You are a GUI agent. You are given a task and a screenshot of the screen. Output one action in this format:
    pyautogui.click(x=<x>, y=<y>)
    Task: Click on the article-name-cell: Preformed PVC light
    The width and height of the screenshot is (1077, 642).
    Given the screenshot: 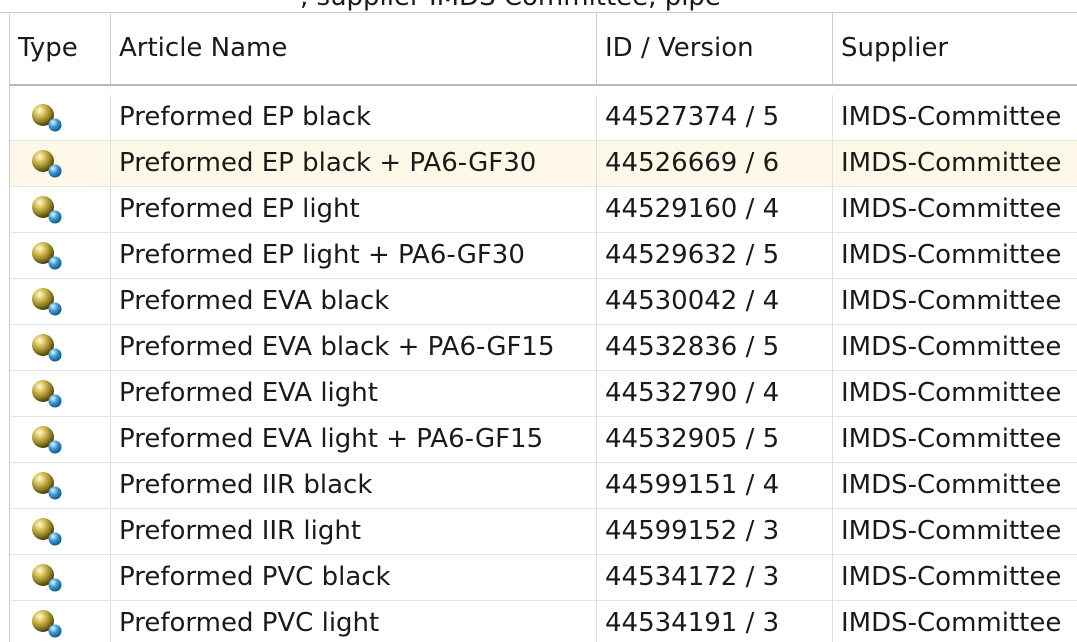 What is the action you would take?
    pyautogui.click(x=353, y=621)
    